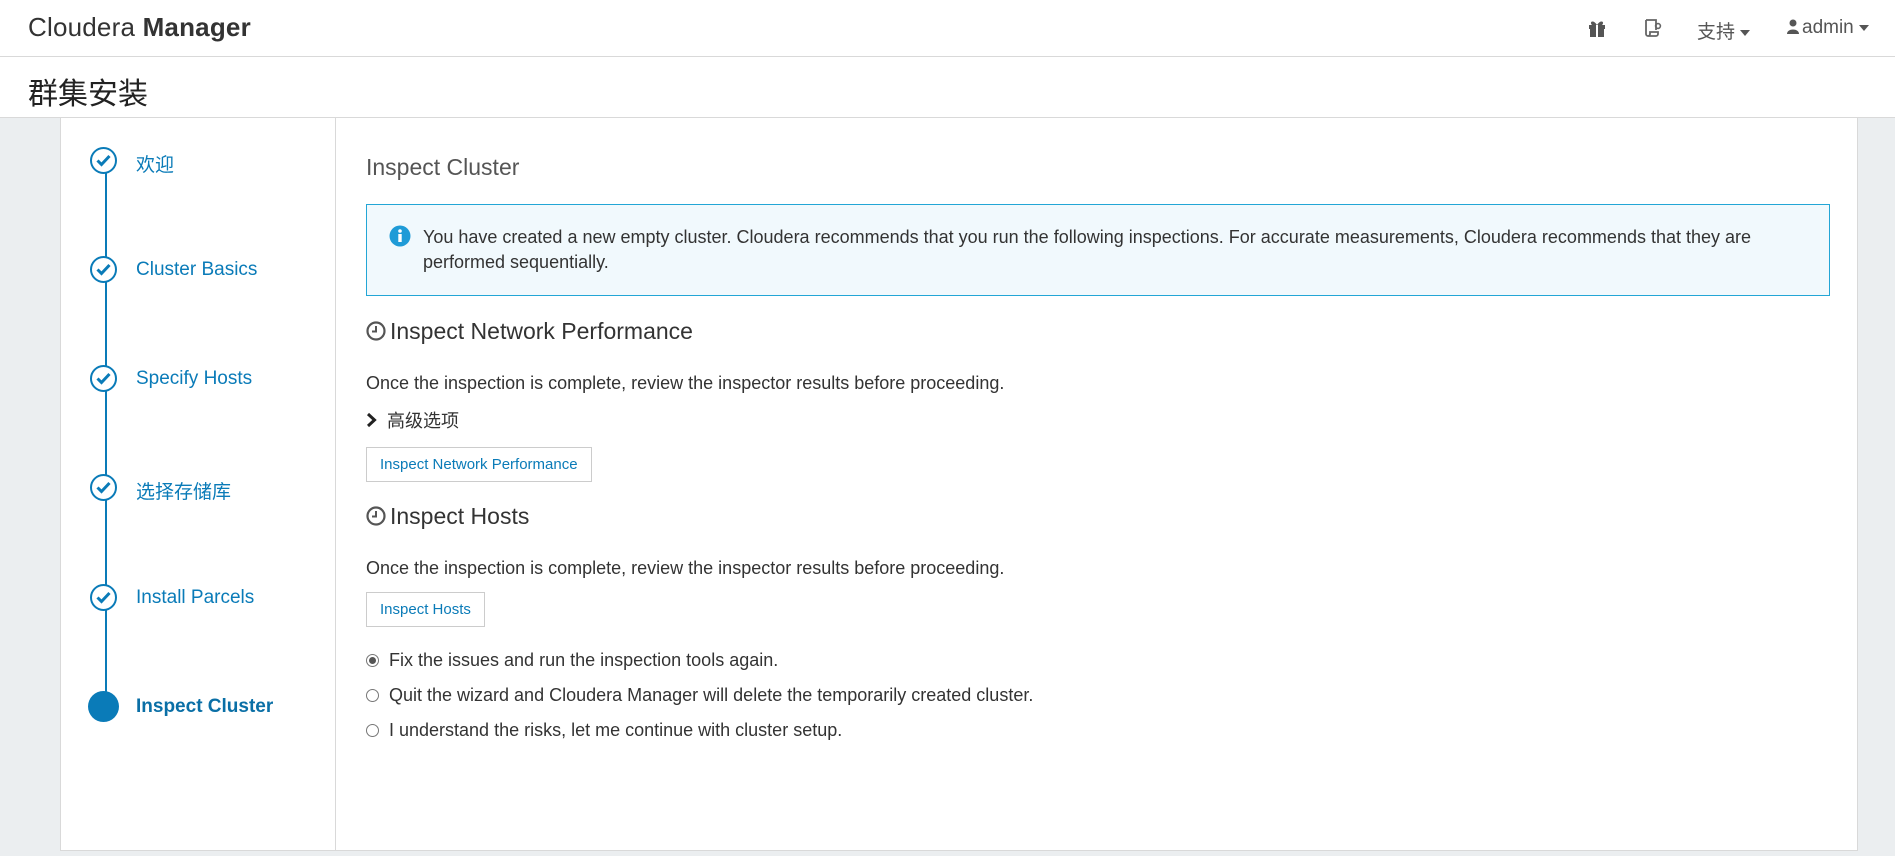  What do you see at coordinates (103, 706) in the screenshot?
I see `current-step-icon` at bounding box center [103, 706].